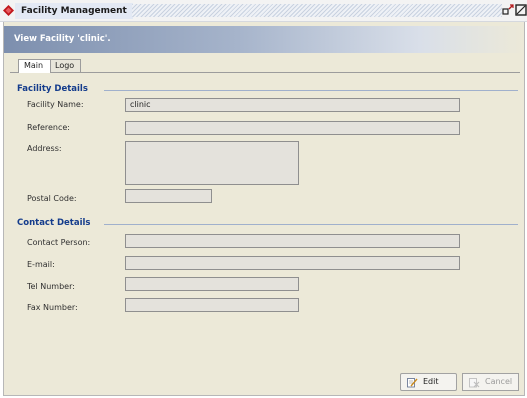  What do you see at coordinates (74, 11) in the screenshot?
I see `window-title: Facility Management` at bounding box center [74, 11].